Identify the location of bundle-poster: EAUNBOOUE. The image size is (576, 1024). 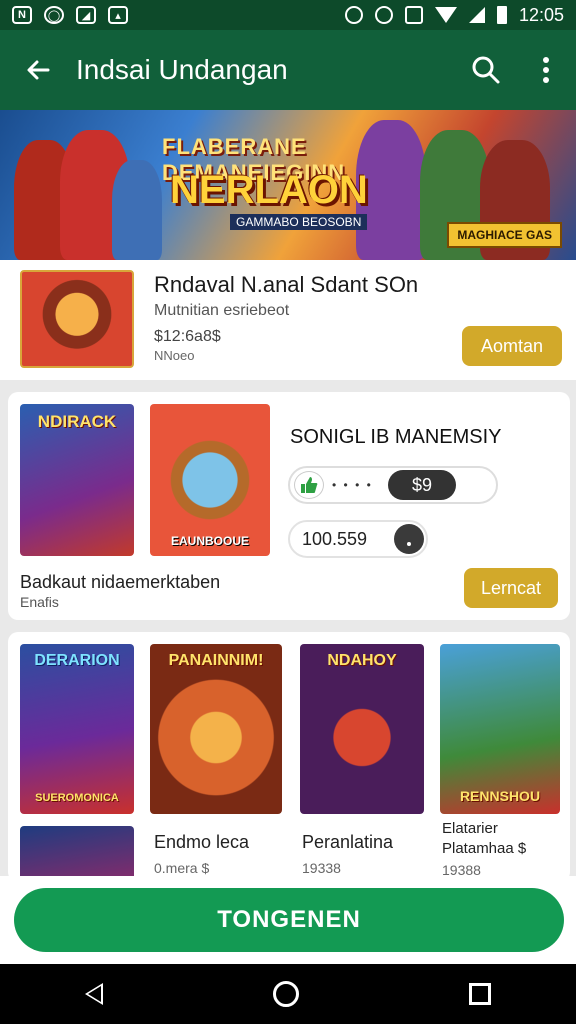
(210, 480).